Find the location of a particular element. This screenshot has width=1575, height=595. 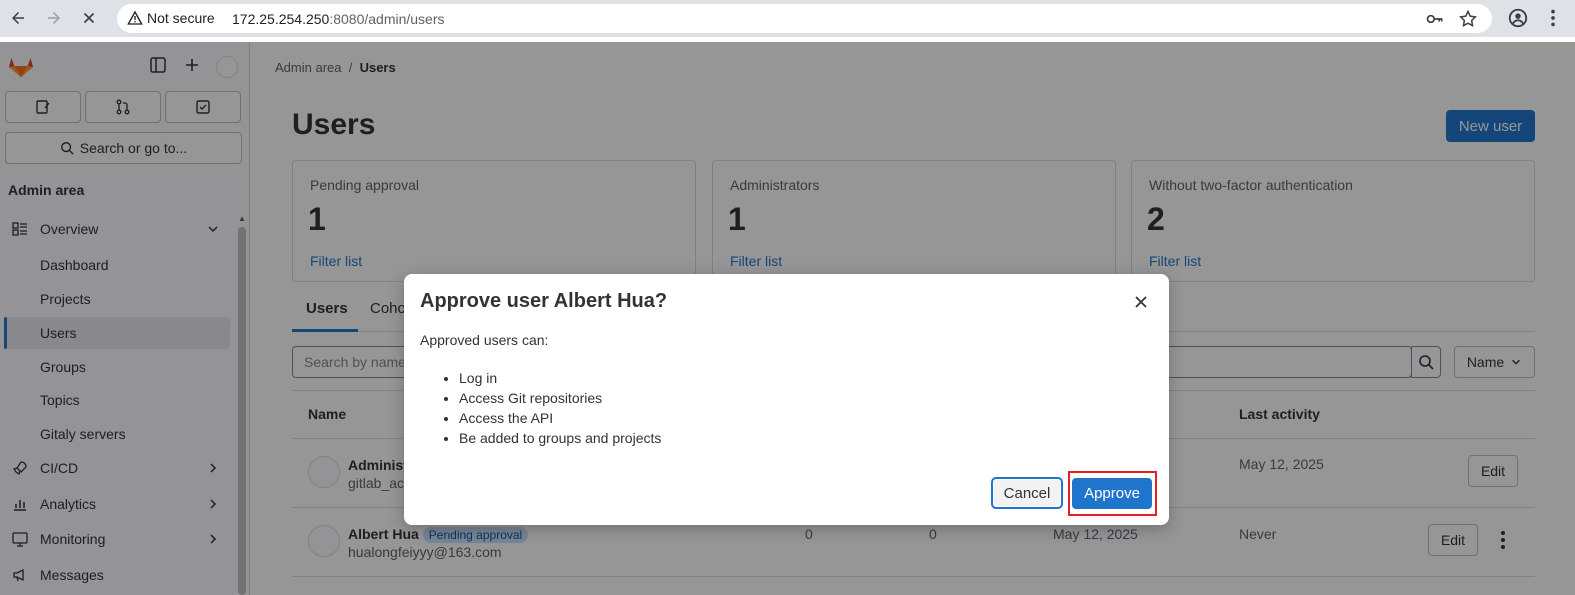

back-icon is located at coordinates (18, 18).